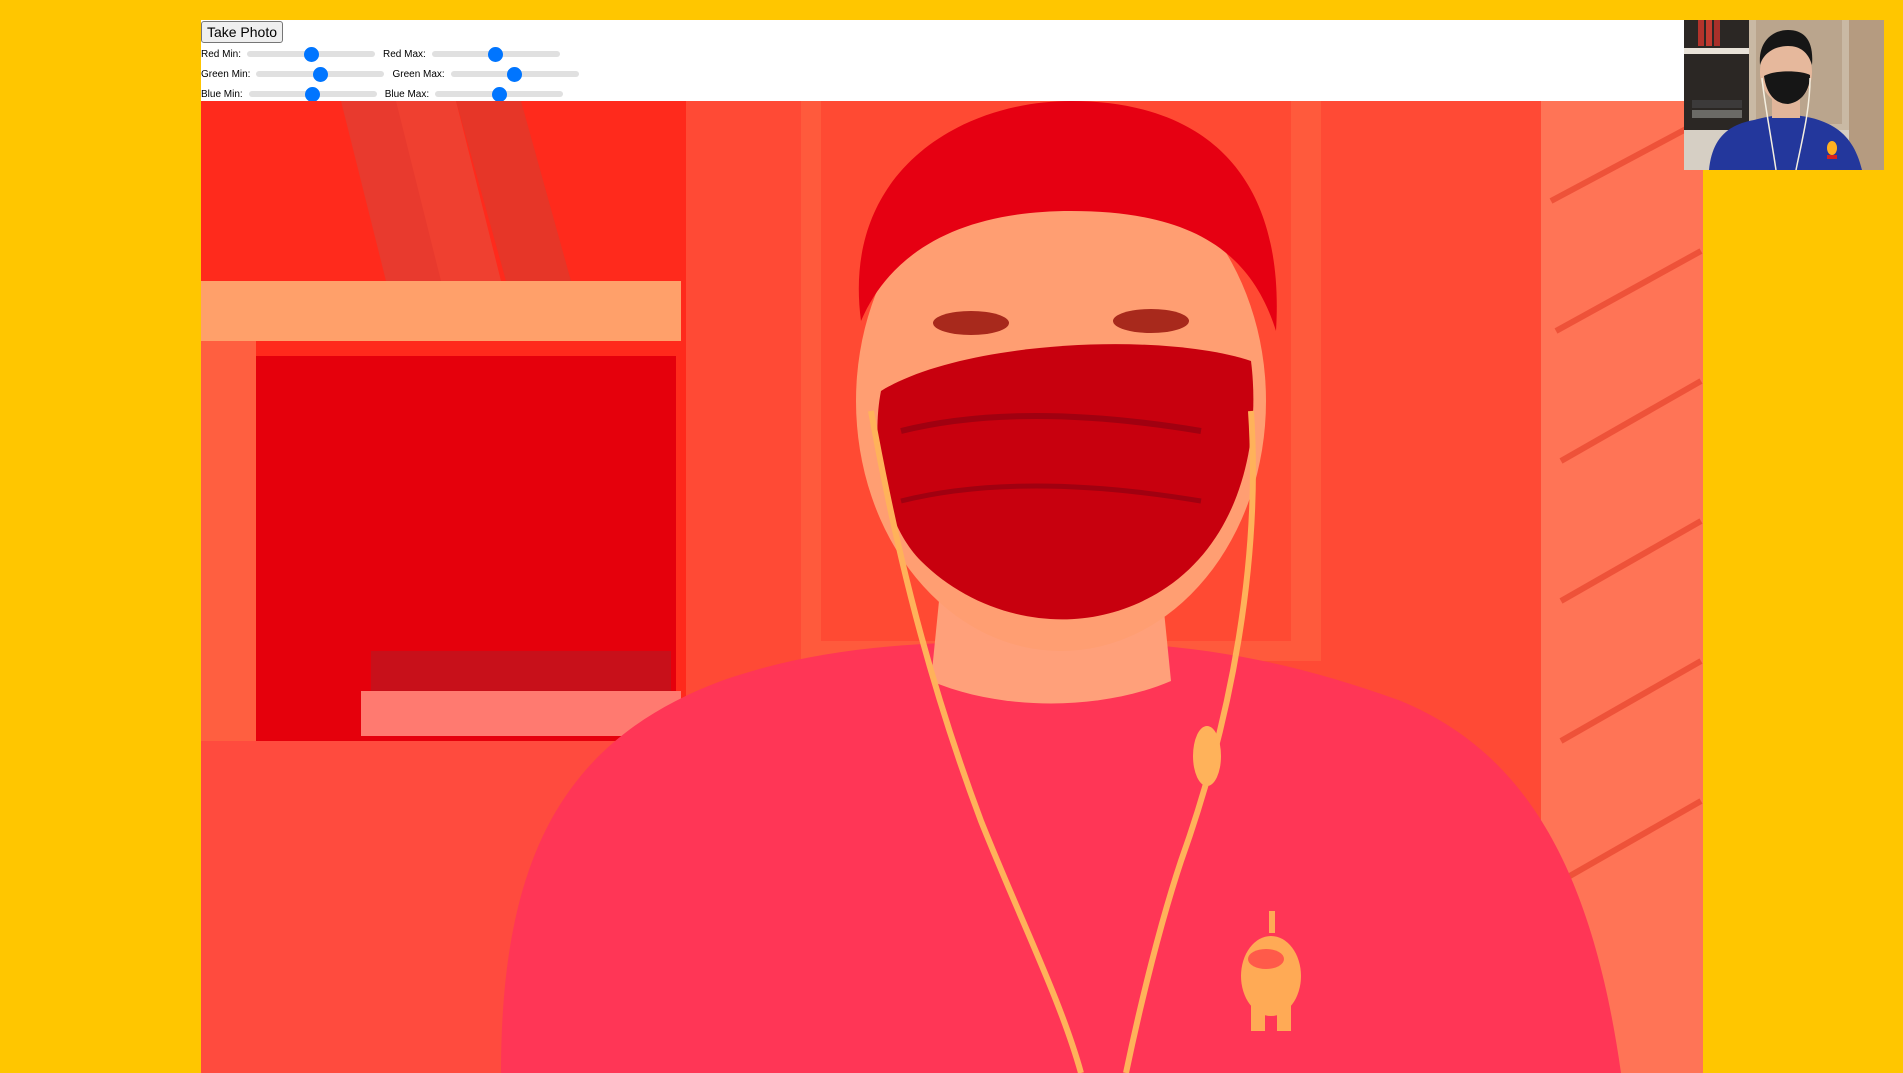 The image size is (1903, 1073). What do you see at coordinates (418, 74) in the screenshot?
I see `green-max-label: Green Max:` at bounding box center [418, 74].